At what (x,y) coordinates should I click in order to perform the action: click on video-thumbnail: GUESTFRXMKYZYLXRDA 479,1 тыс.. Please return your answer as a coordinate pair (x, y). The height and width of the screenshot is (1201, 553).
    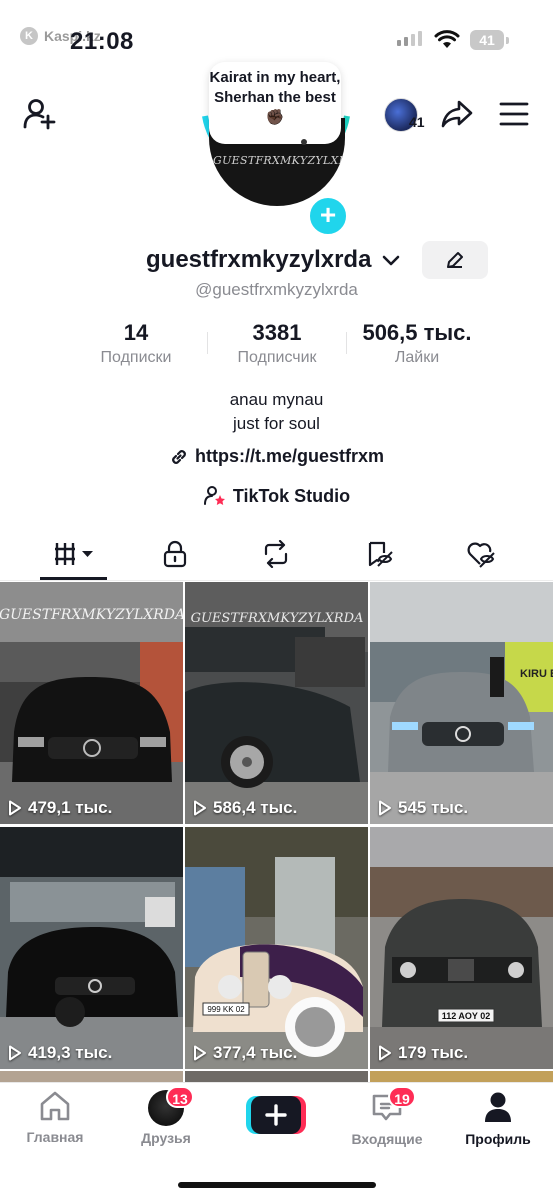
    Looking at the image, I should click on (91, 703).